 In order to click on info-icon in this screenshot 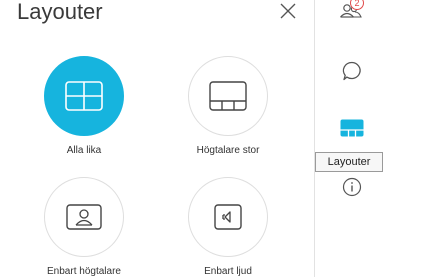, I will do `click(352, 187)`.